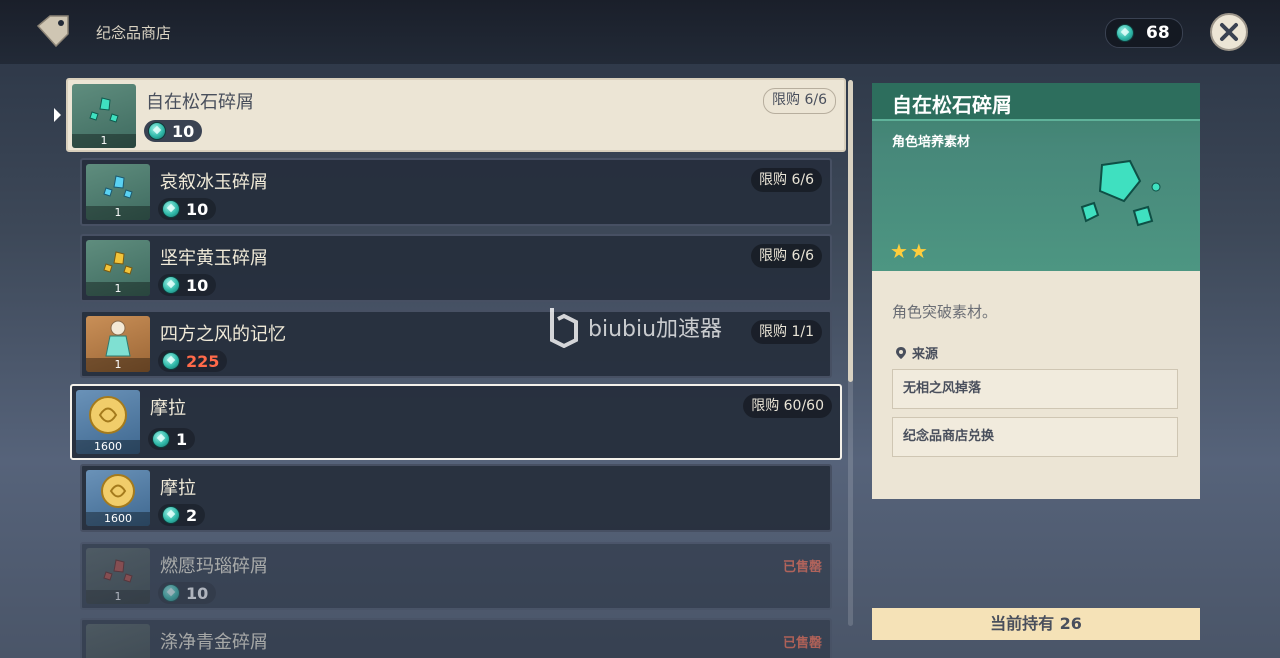  Describe the element at coordinates (192, 515) in the screenshot. I see `price-value: 2` at that location.